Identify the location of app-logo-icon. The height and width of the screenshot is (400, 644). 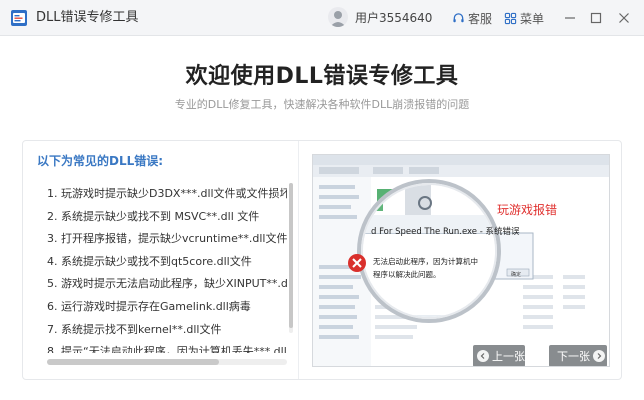
(19, 18).